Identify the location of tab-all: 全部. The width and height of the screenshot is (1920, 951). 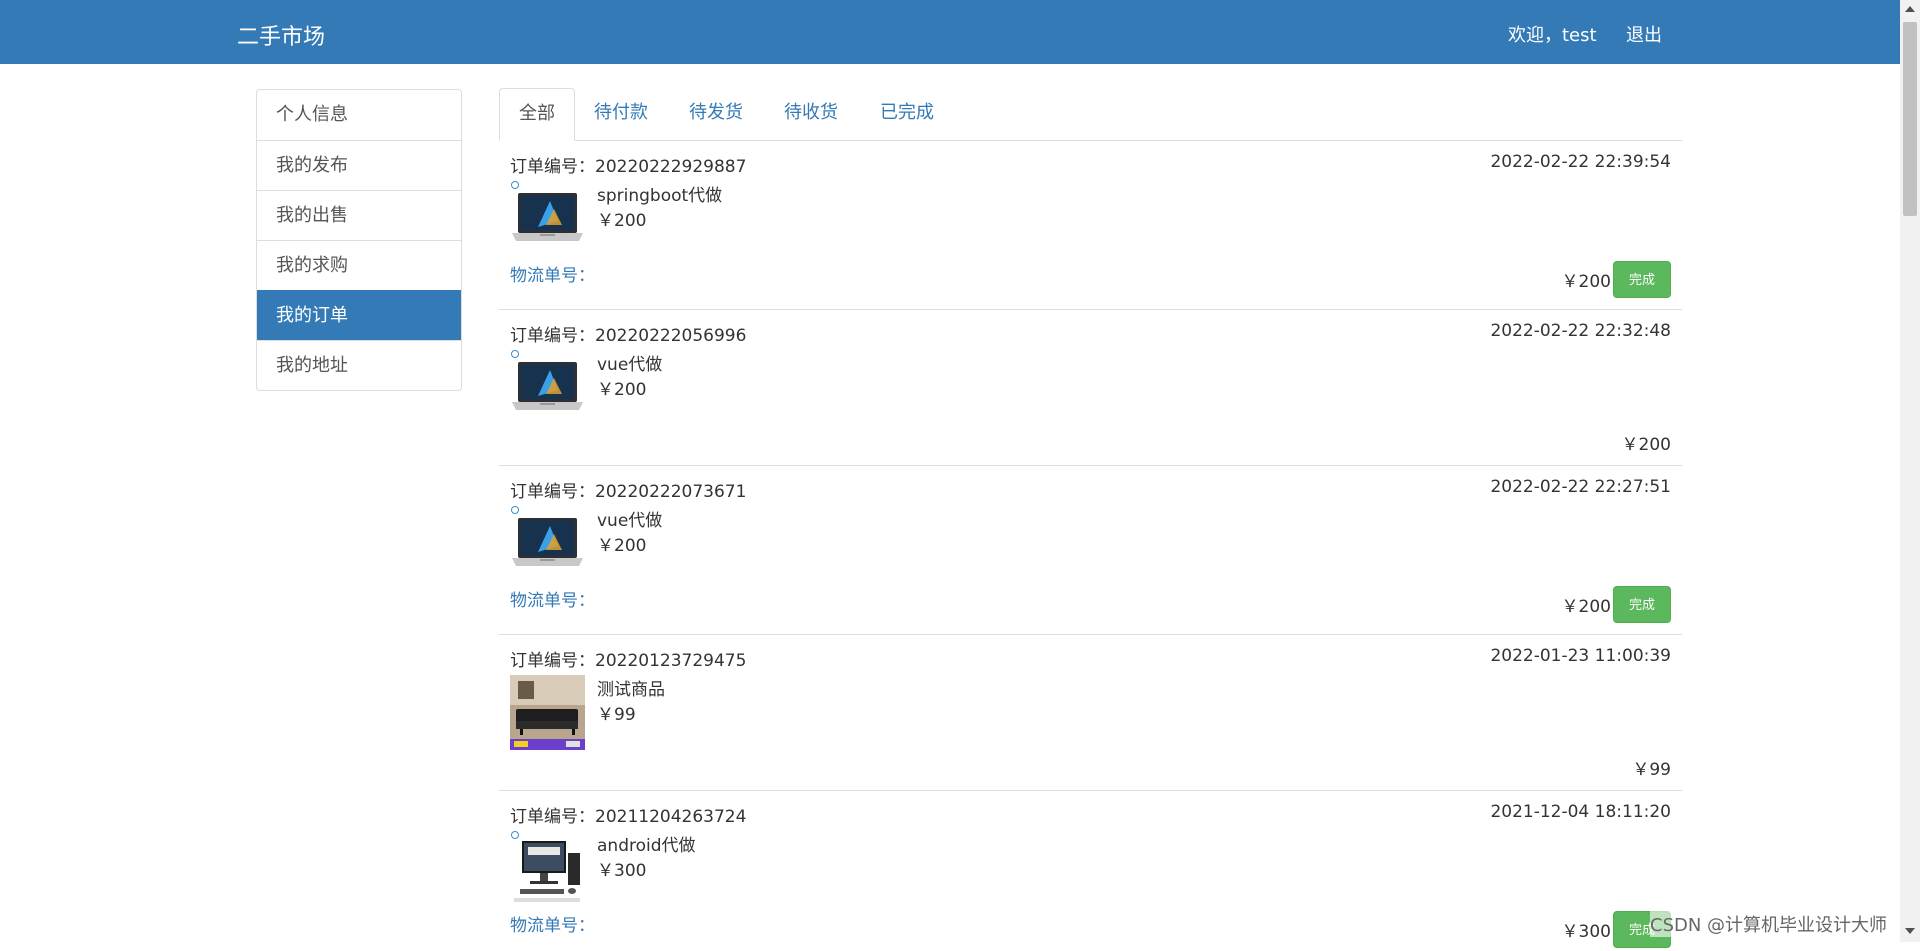
(537, 114).